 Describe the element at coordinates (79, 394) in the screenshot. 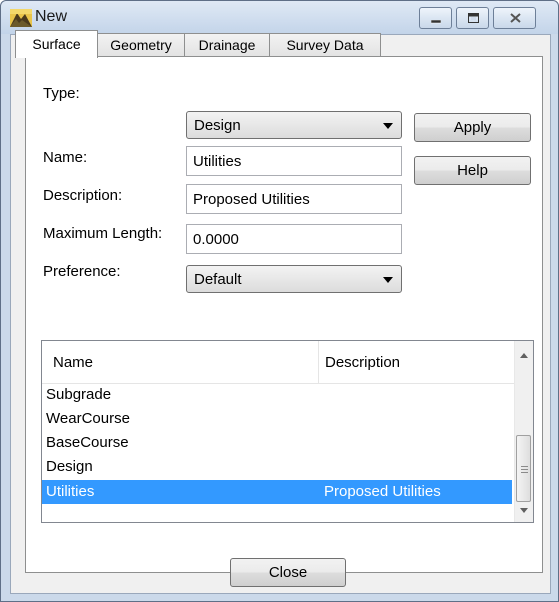

I see `list-item-name: Subgrade` at that location.